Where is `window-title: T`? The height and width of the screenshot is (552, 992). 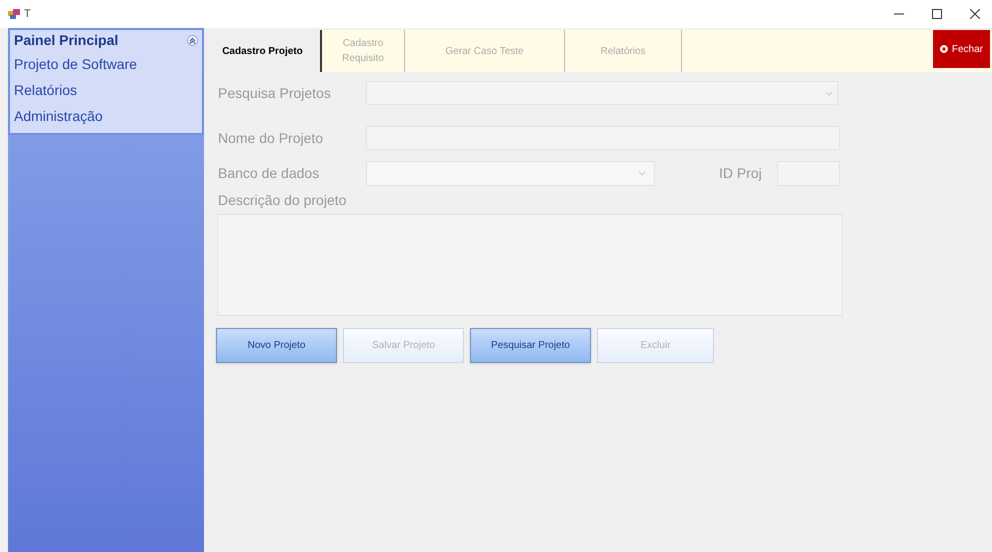
window-title: T is located at coordinates (27, 14).